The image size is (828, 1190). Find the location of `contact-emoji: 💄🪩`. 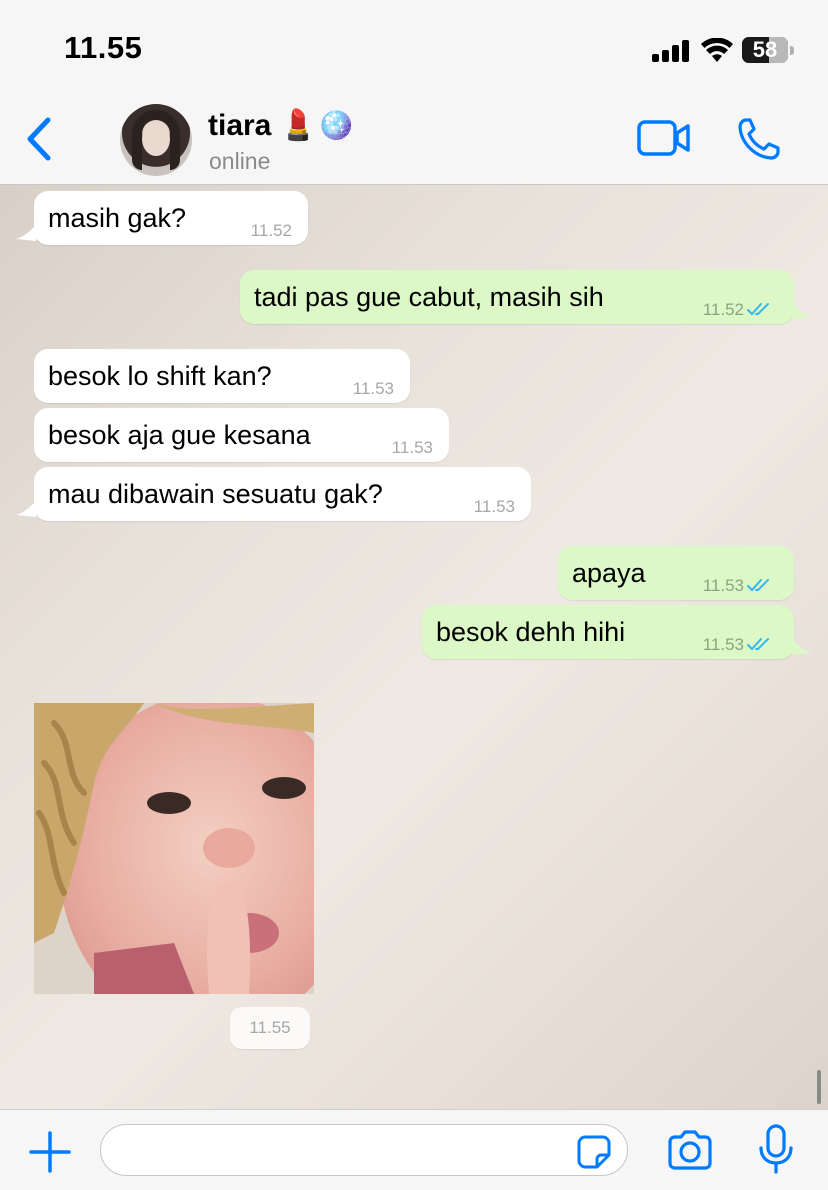

contact-emoji: 💄🪩 is located at coordinates (317, 125).